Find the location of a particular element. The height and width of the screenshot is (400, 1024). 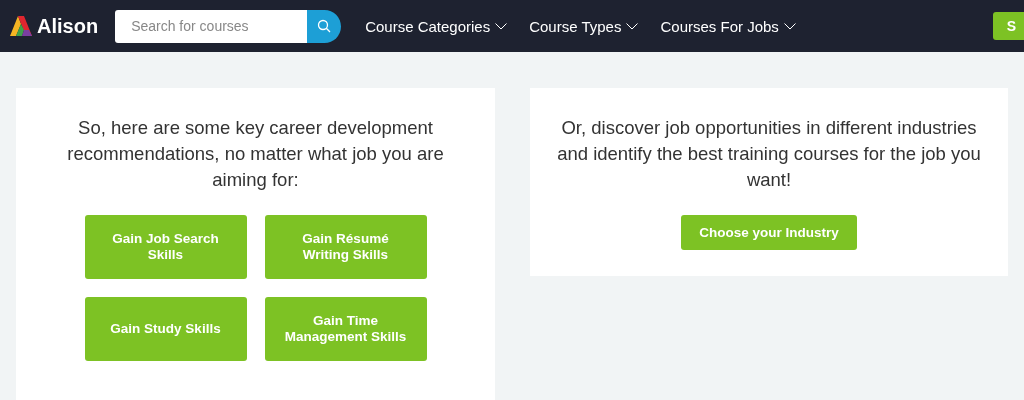

search-icon is located at coordinates (324, 26).